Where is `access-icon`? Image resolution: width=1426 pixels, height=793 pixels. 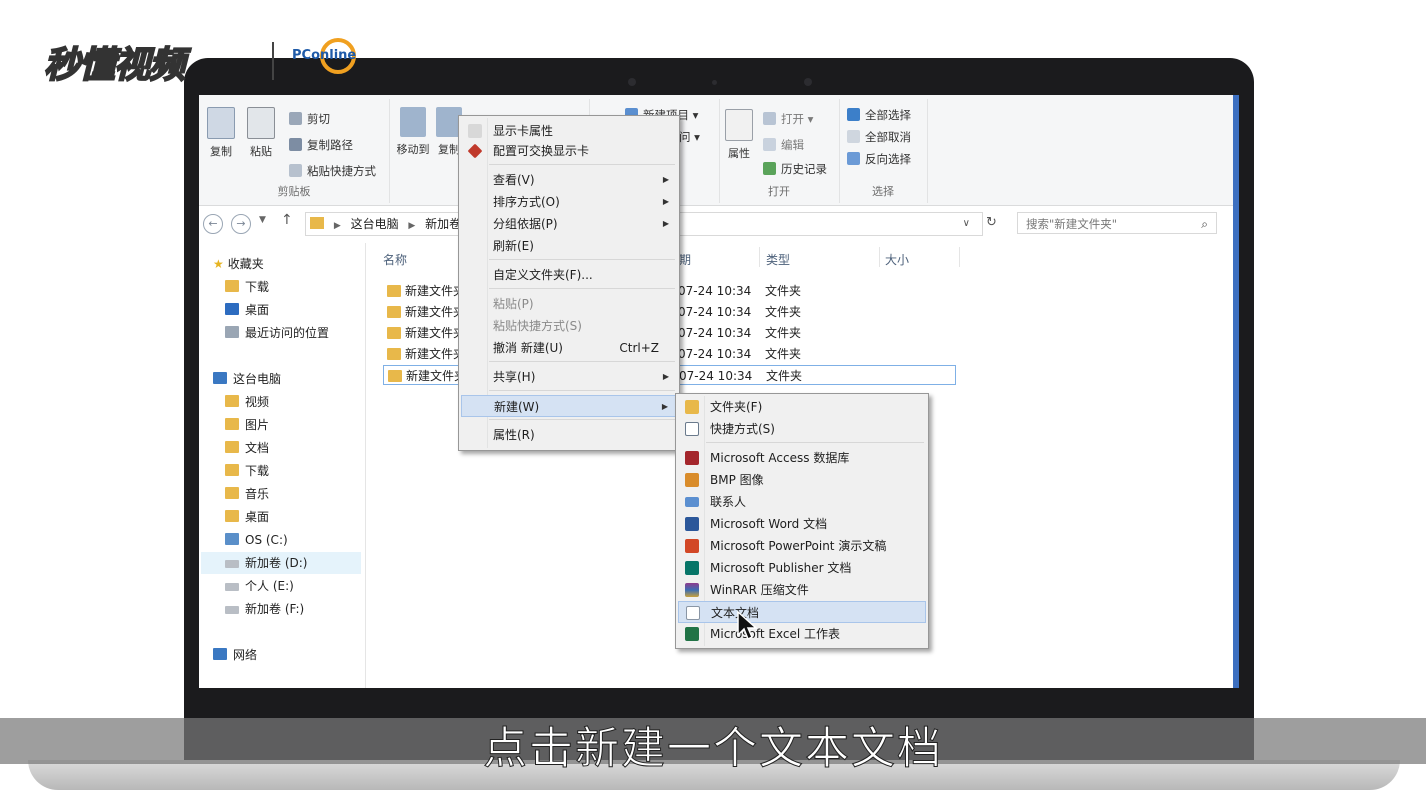
access-icon is located at coordinates (692, 458).